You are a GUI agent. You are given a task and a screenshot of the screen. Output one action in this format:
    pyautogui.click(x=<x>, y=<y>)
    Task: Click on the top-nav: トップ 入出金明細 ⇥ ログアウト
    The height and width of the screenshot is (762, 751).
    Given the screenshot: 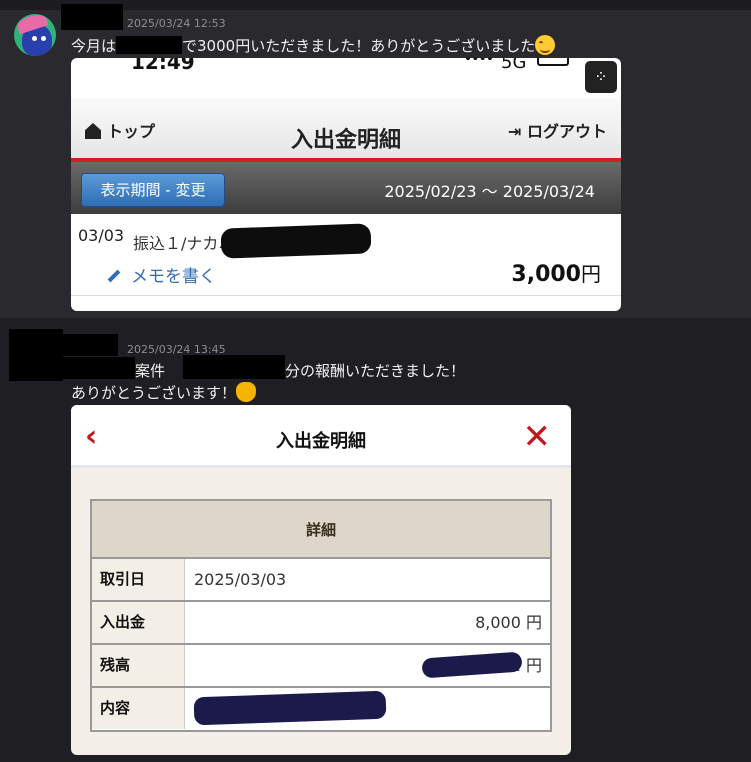 What is the action you would take?
    pyautogui.click(x=346, y=128)
    